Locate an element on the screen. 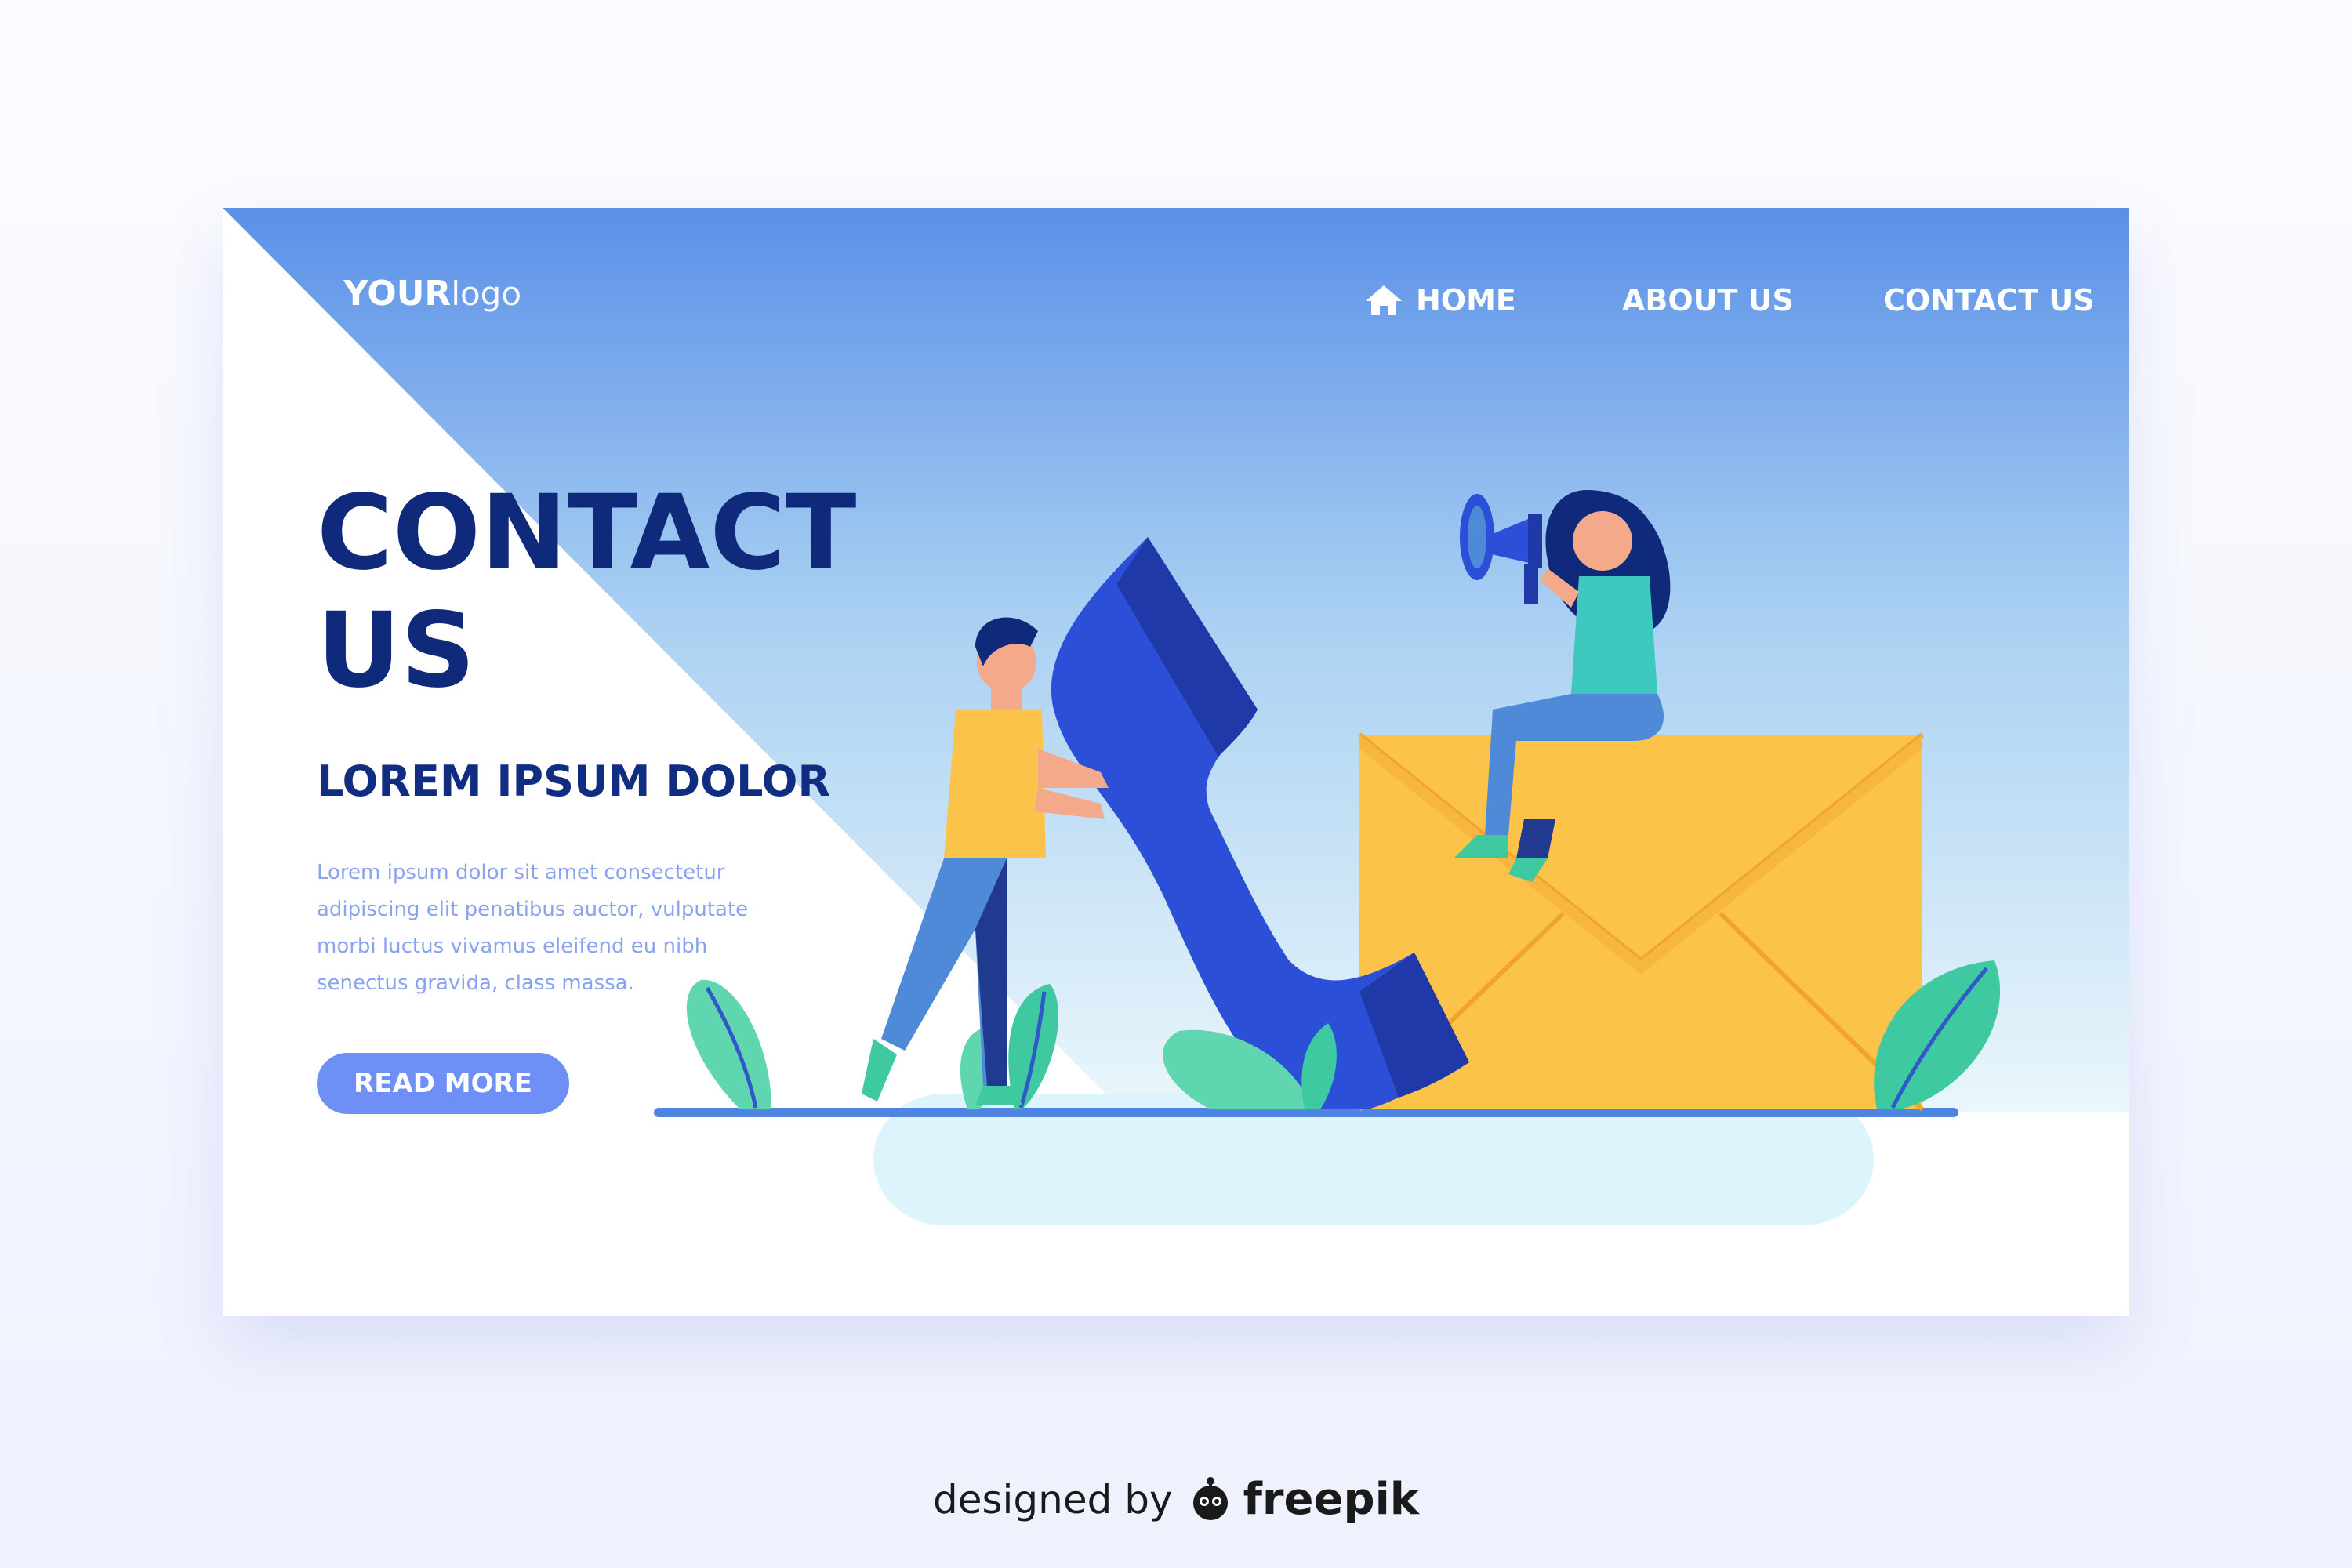 The image size is (2352, 1568). designed-by-text: designed by is located at coordinates (1052, 1499).